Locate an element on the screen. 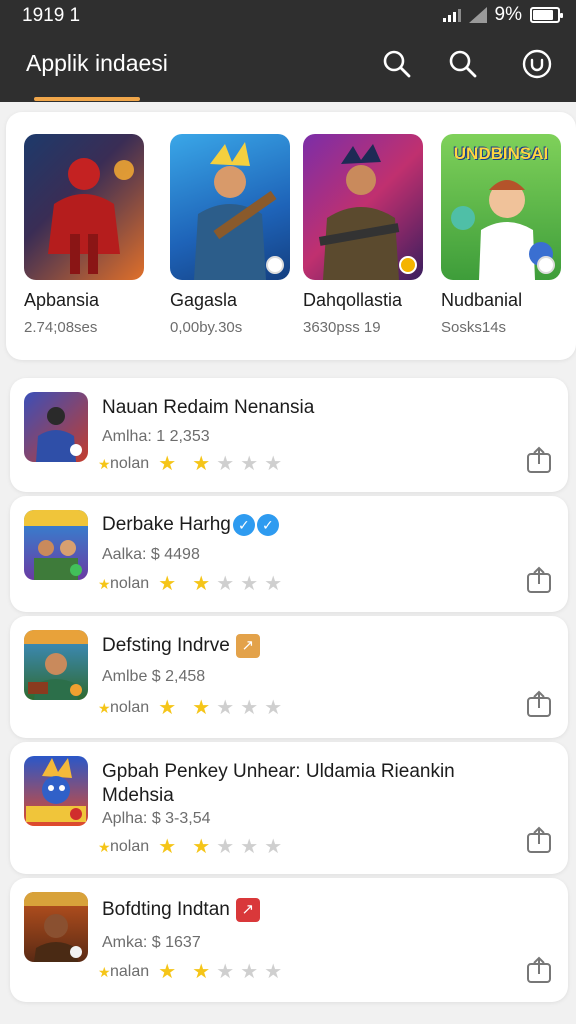 The height and width of the screenshot is (1024, 576). app-meta: Aplha: $ 3-3,54 is located at coordinates (156, 818).